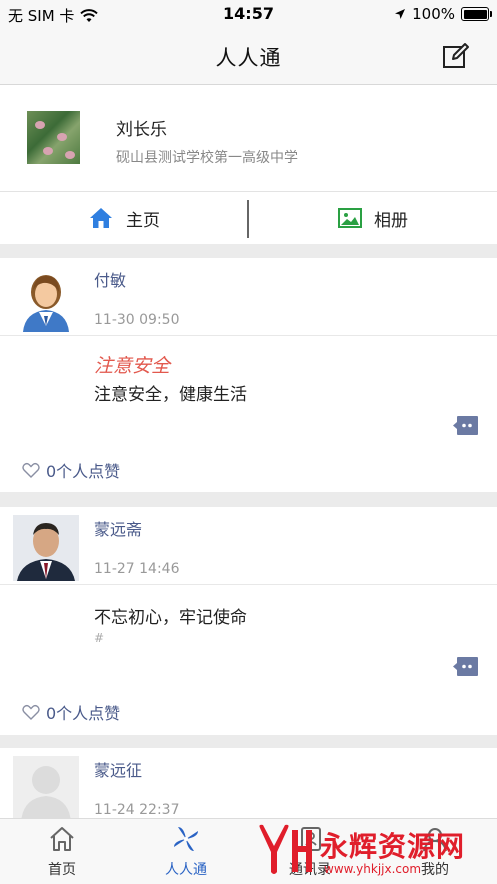 The height and width of the screenshot is (884, 497). Describe the element at coordinates (311, 839) in the screenshot. I see `contacts-icon` at that location.